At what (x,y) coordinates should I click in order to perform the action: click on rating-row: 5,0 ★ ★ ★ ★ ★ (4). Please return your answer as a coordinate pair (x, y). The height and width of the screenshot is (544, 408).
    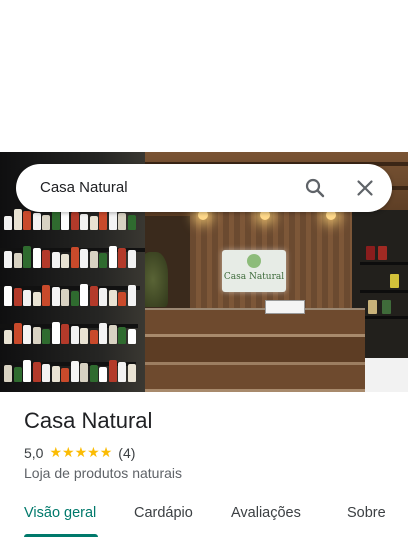
    Looking at the image, I should click on (79, 453).